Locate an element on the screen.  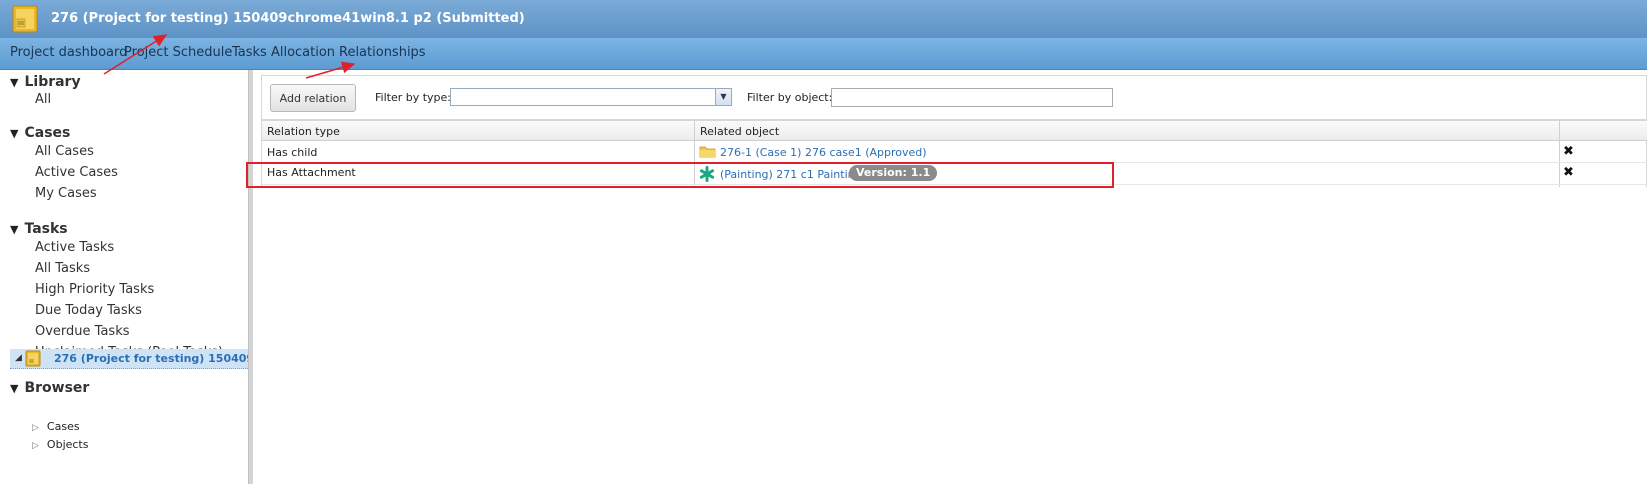
sidebar-item-active-cases: Active Cases is located at coordinates (76, 172).